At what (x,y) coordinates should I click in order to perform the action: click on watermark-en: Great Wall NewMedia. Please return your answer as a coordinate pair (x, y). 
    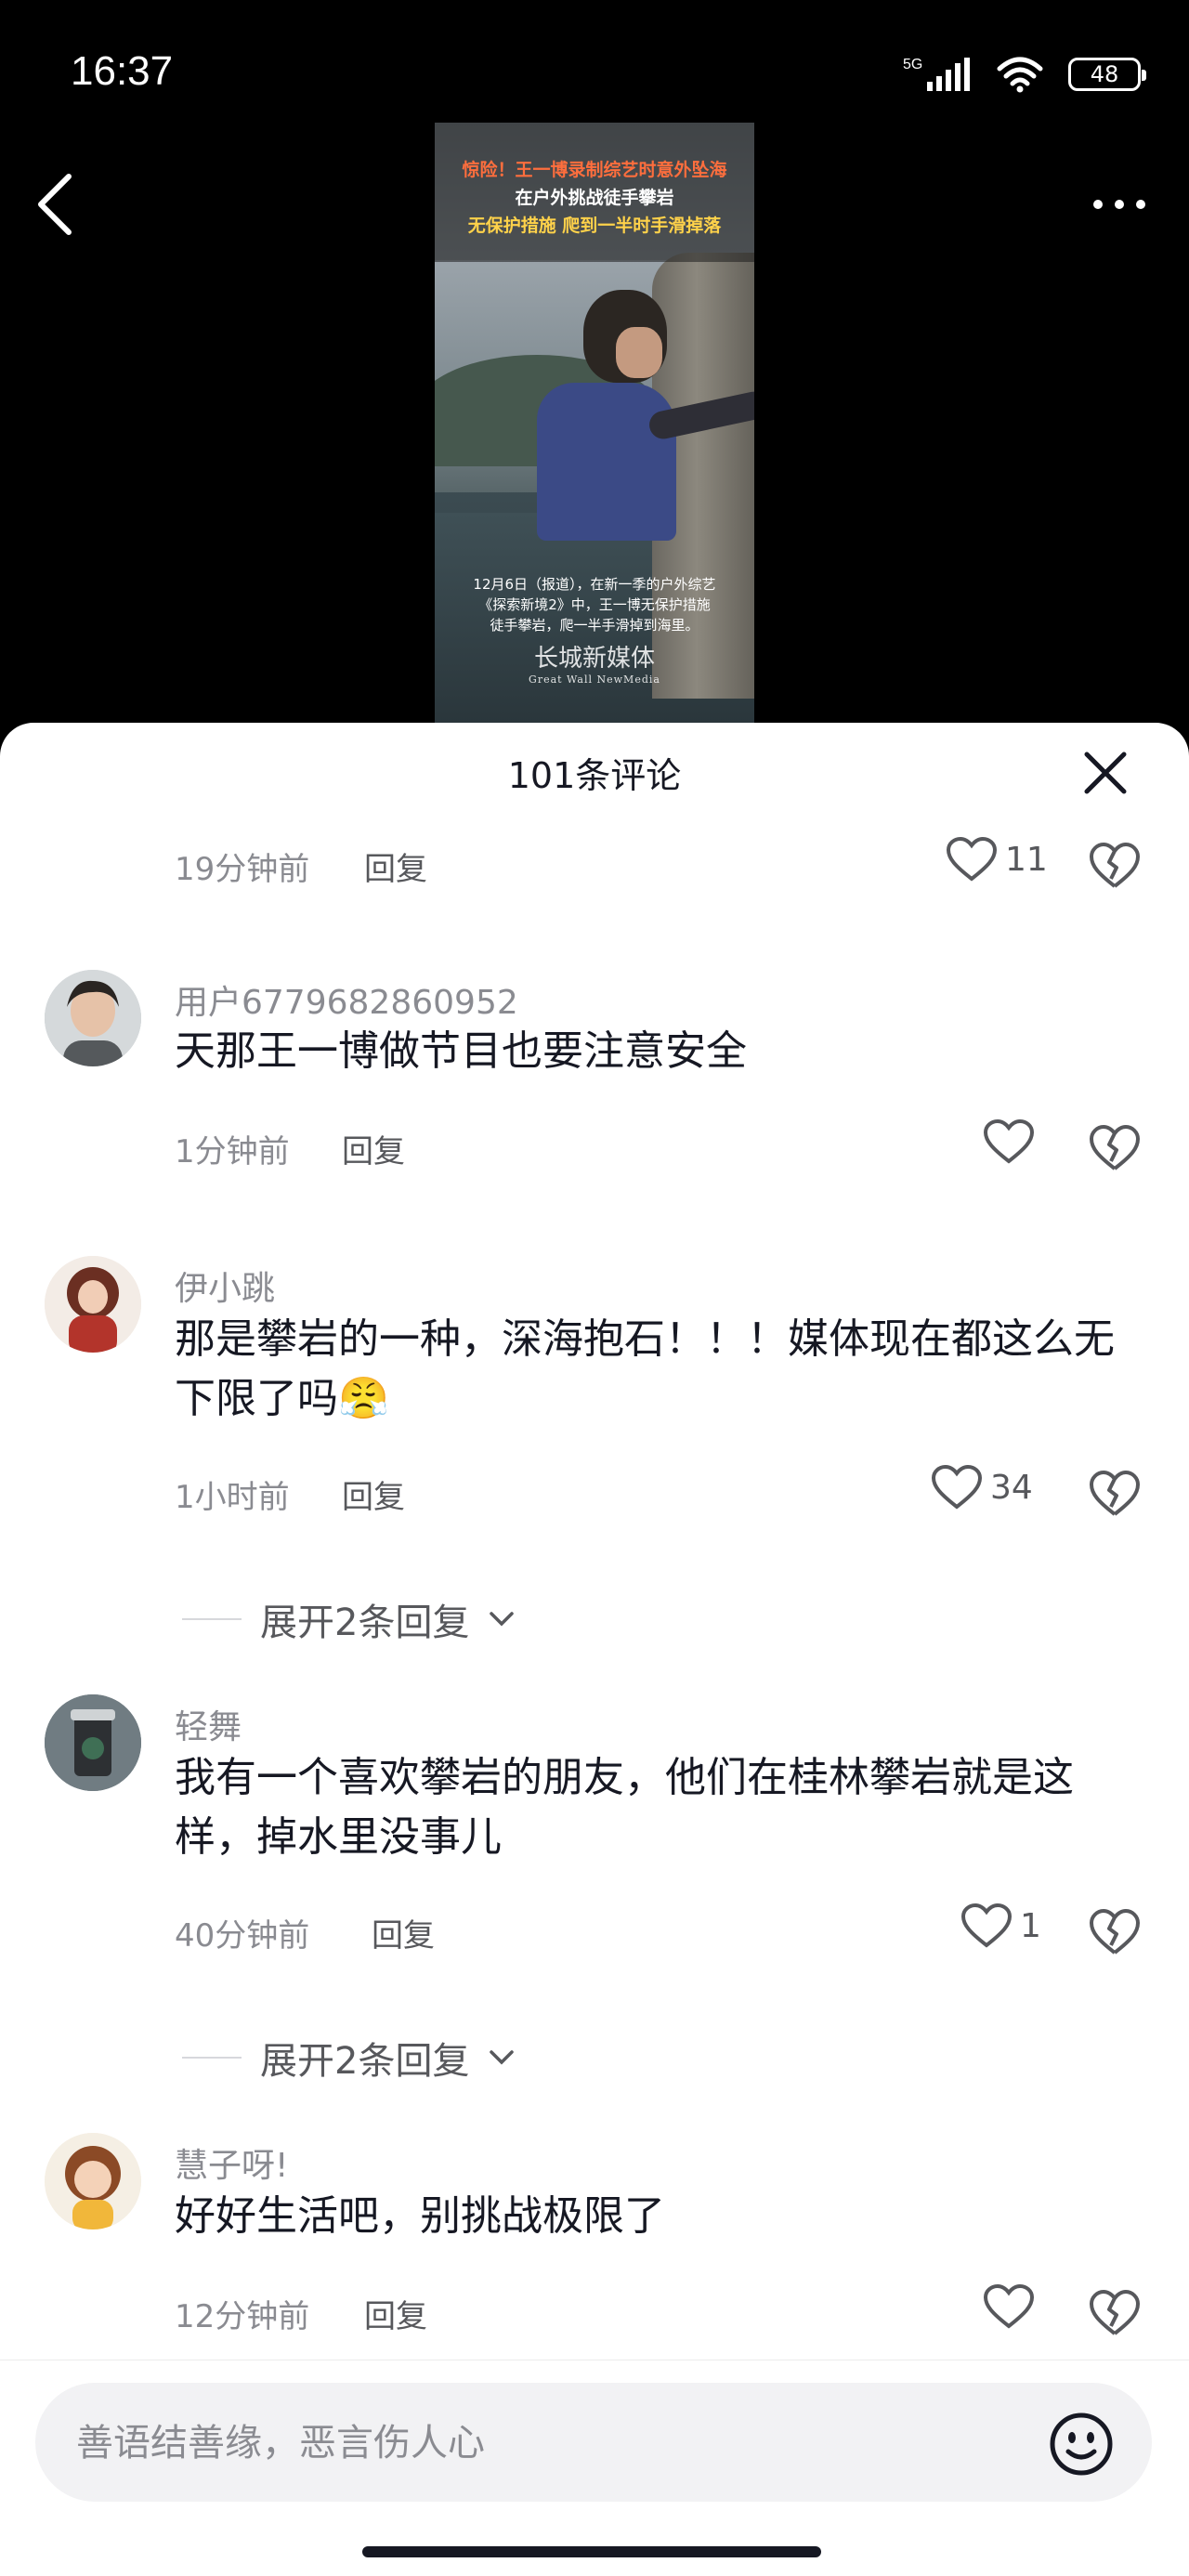
    Looking at the image, I should click on (594, 679).